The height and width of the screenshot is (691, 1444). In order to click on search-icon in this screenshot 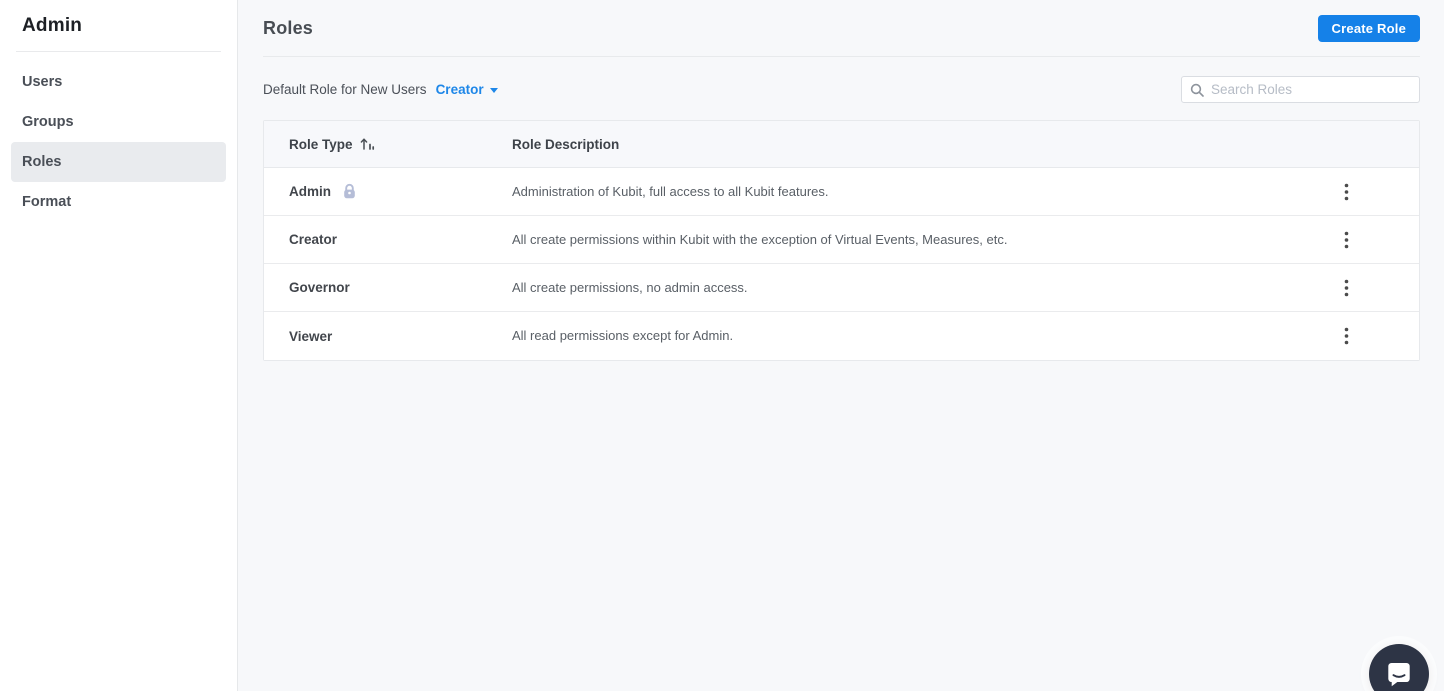, I will do `click(1197, 90)`.